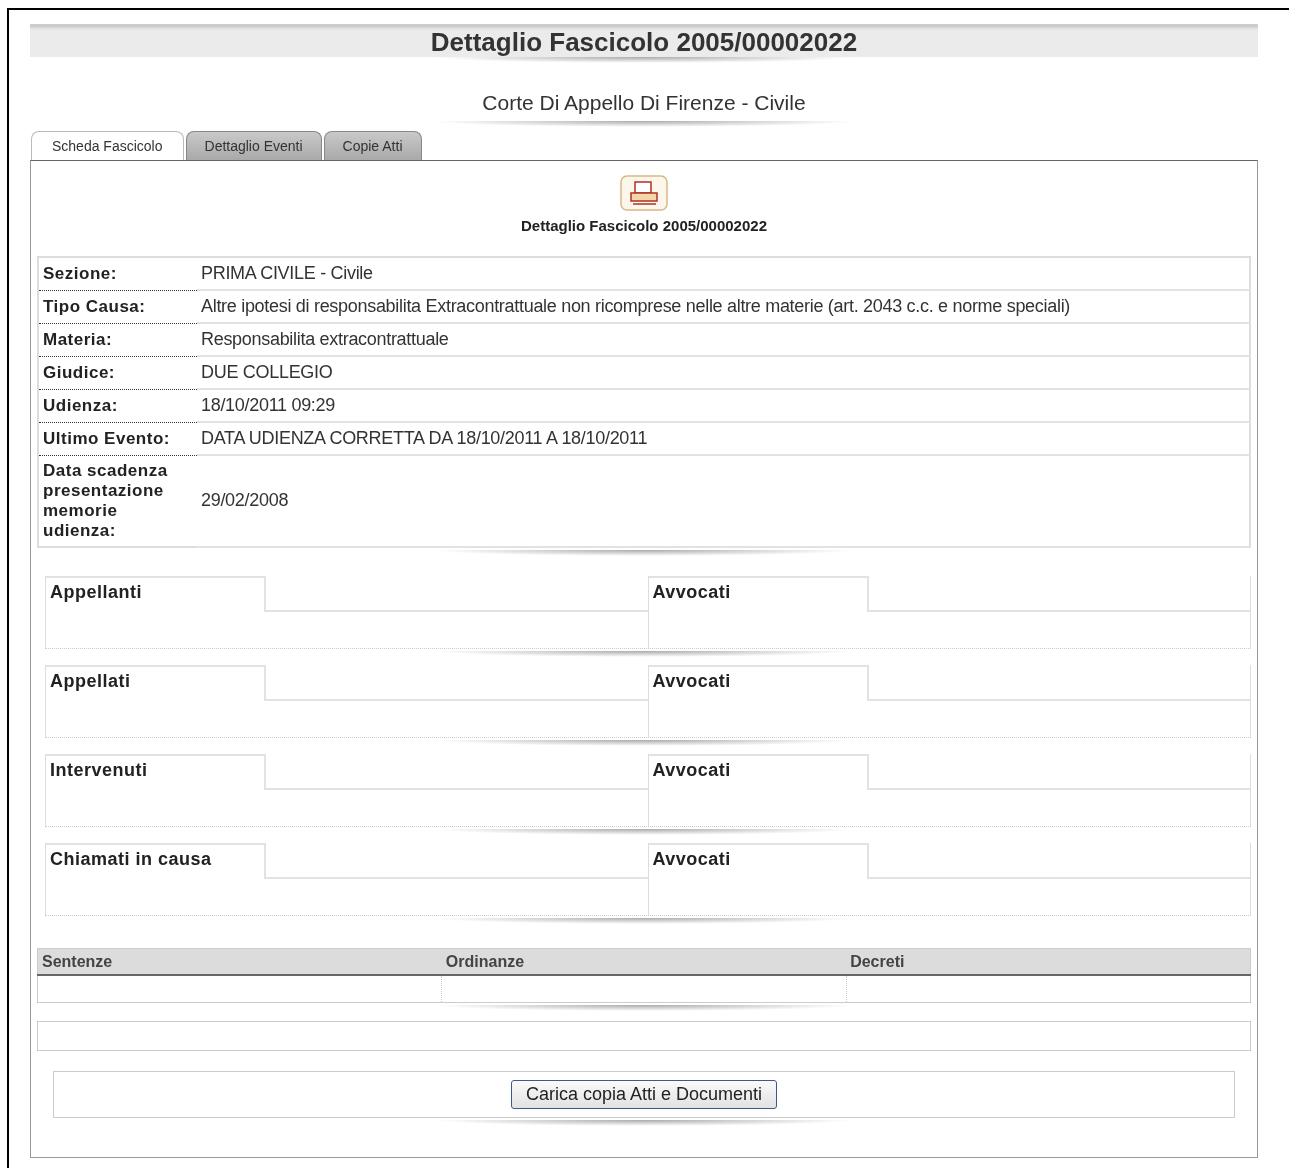  What do you see at coordinates (117, 438) in the screenshot?
I see `detail-label: Ultimo Evento:` at bounding box center [117, 438].